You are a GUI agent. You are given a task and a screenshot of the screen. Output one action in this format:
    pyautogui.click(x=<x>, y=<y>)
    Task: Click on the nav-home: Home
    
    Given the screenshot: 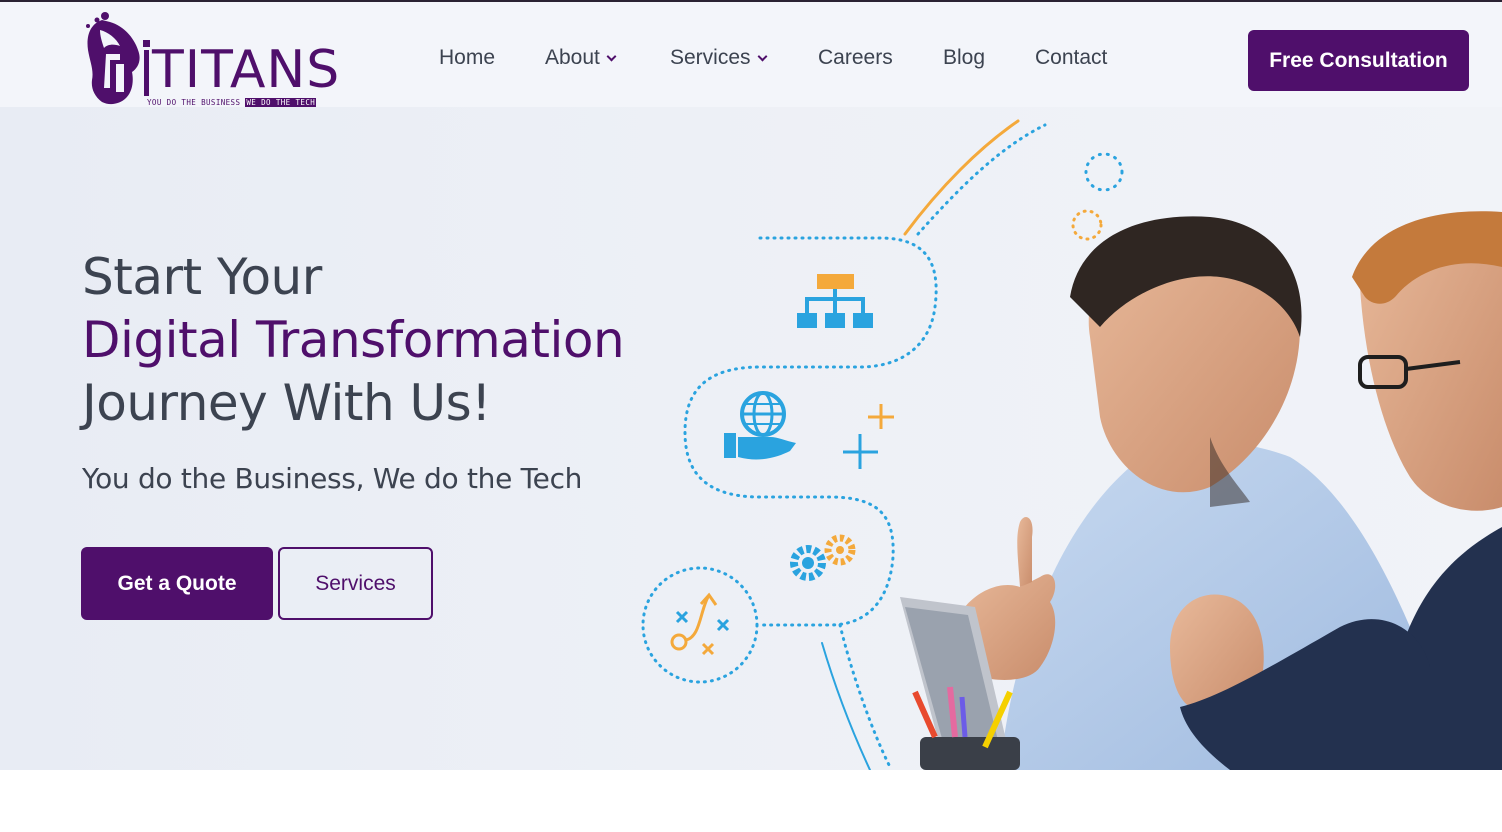 What is the action you would take?
    pyautogui.click(x=467, y=58)
    